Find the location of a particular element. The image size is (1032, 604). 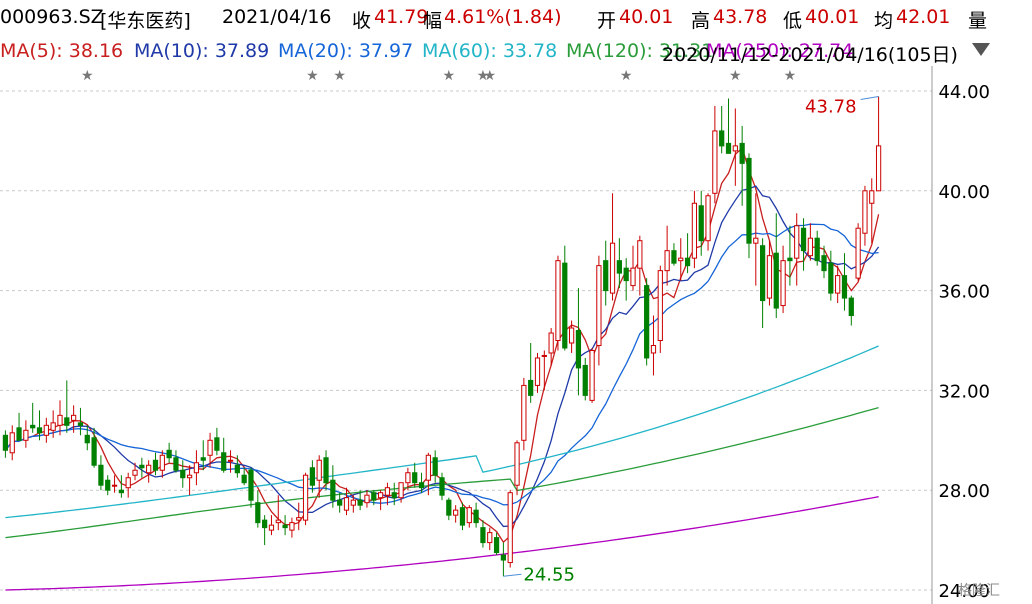

ma10-legend: MA(10): 37.89 is located at coordinates (202, 51).